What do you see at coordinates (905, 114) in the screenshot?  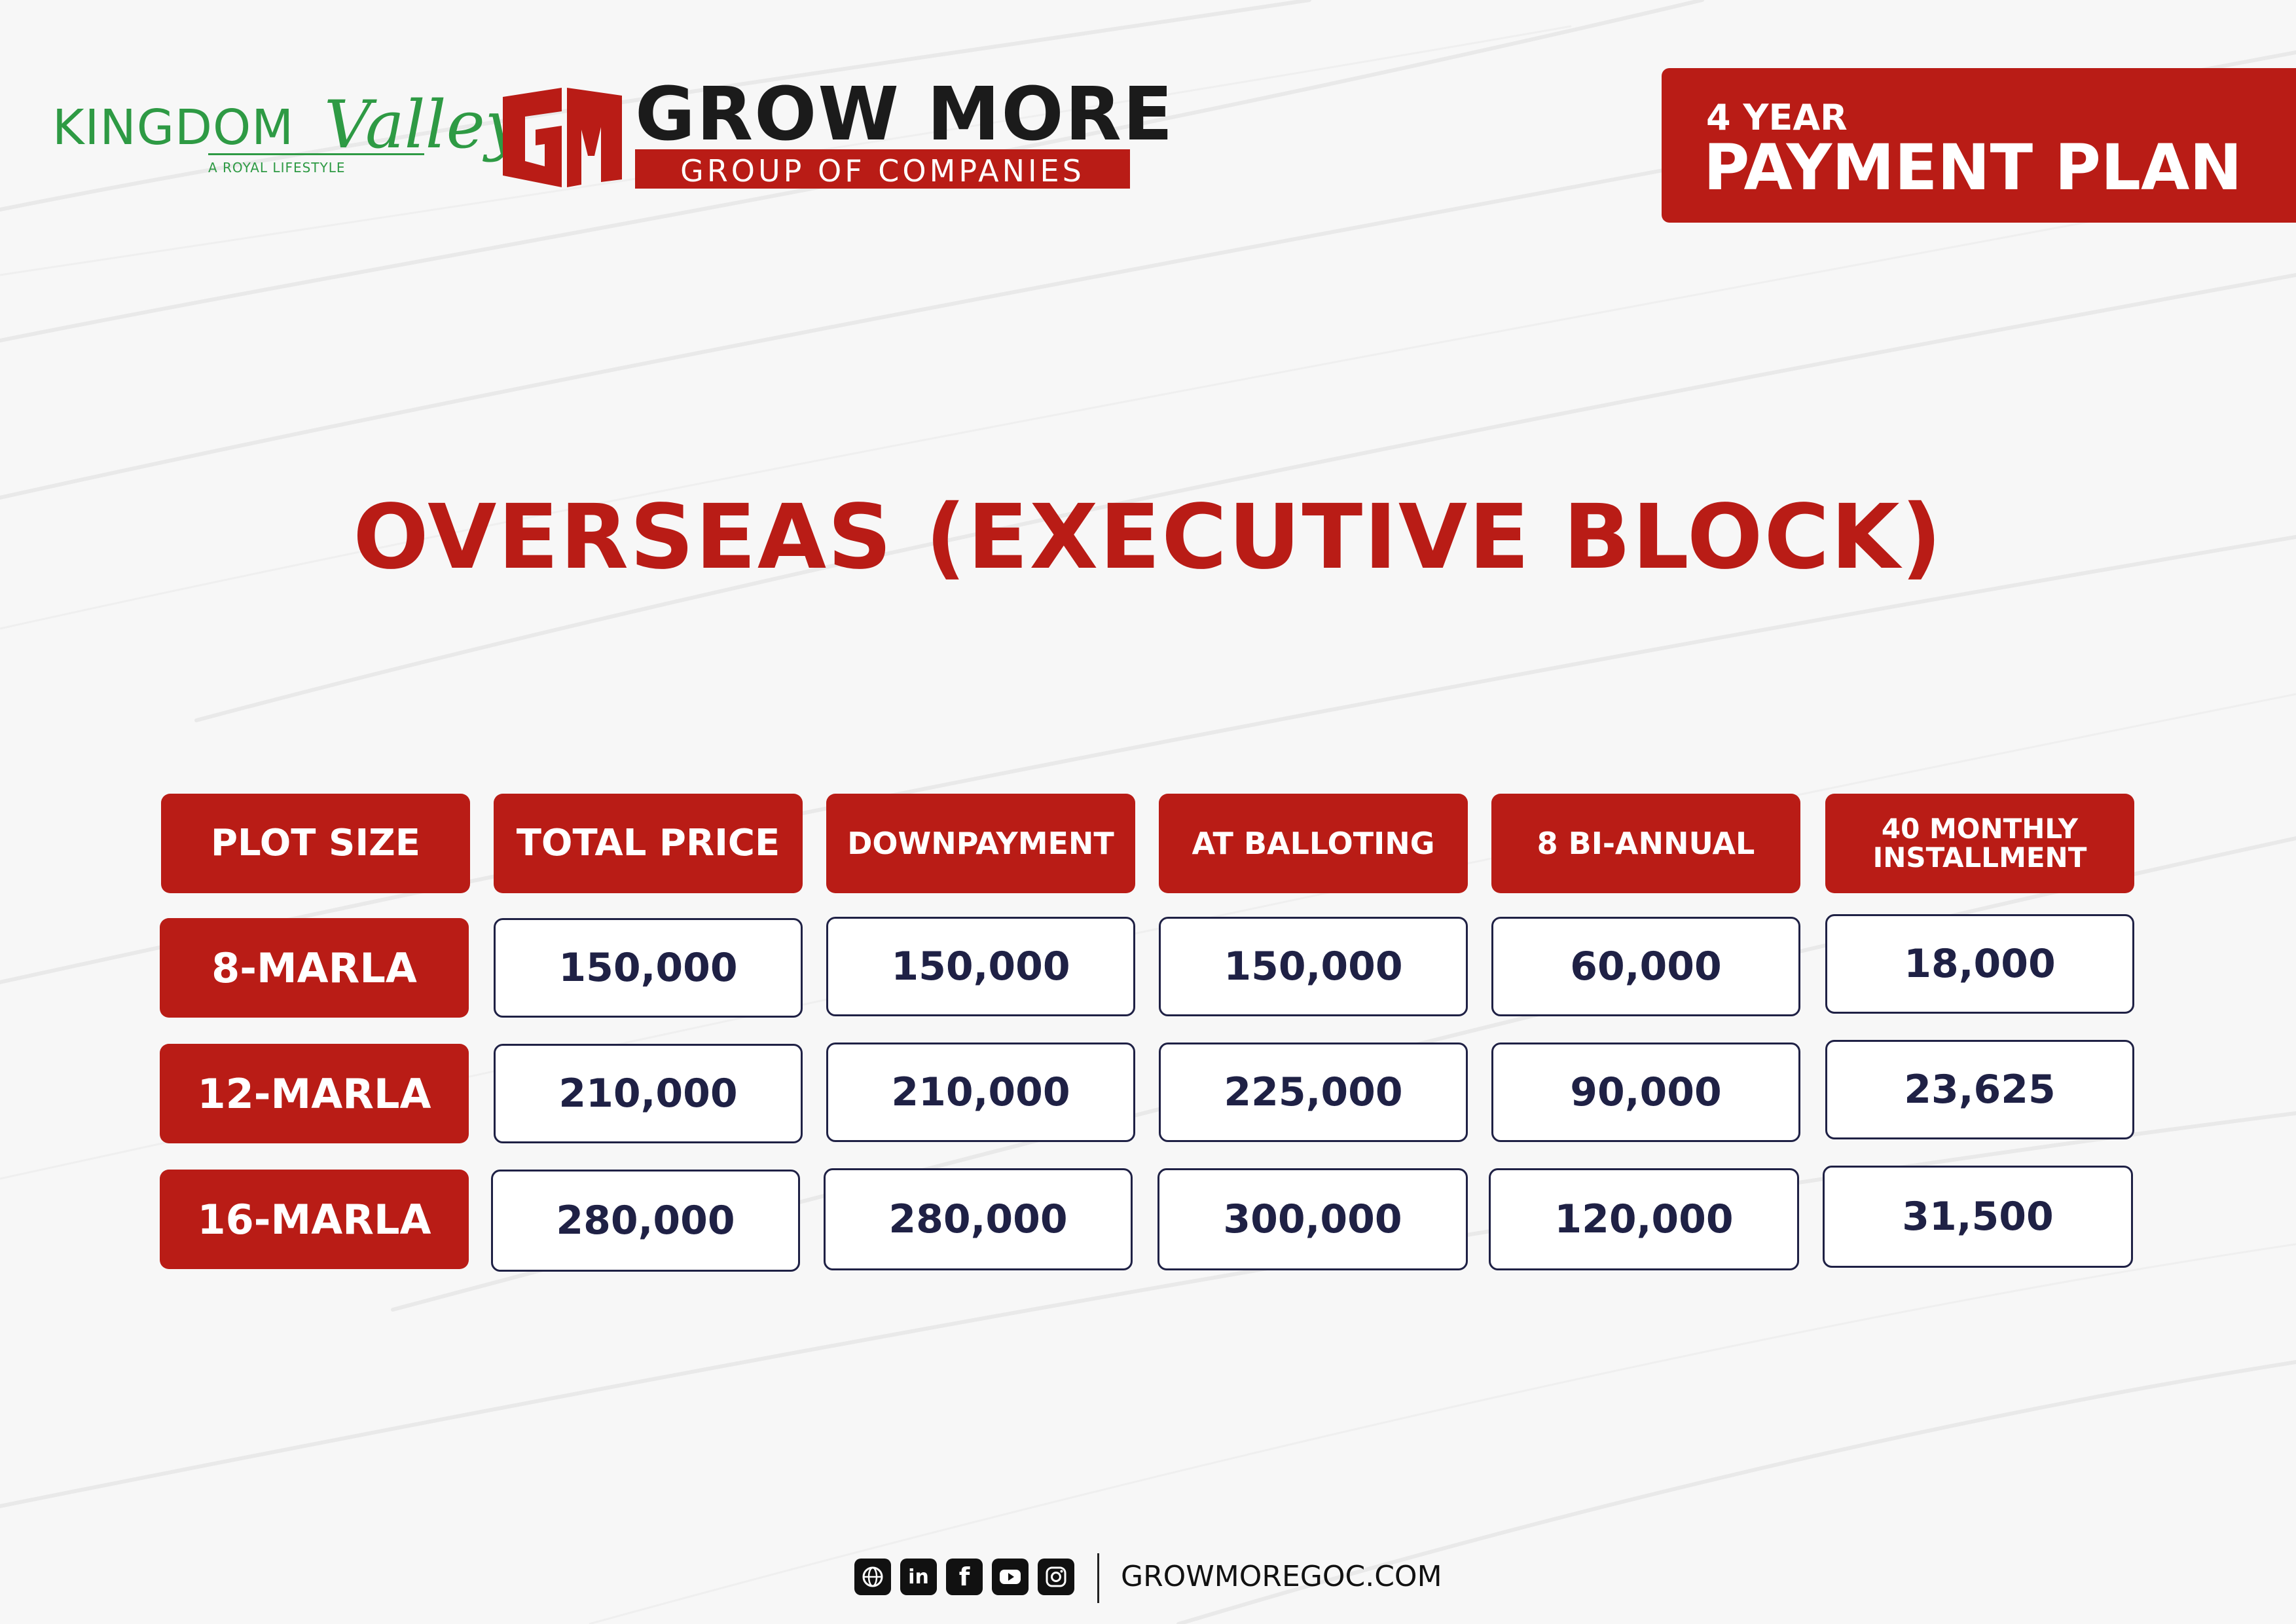 I see `grow-more-title: GROW MORE` at bounding box center [905, 114].